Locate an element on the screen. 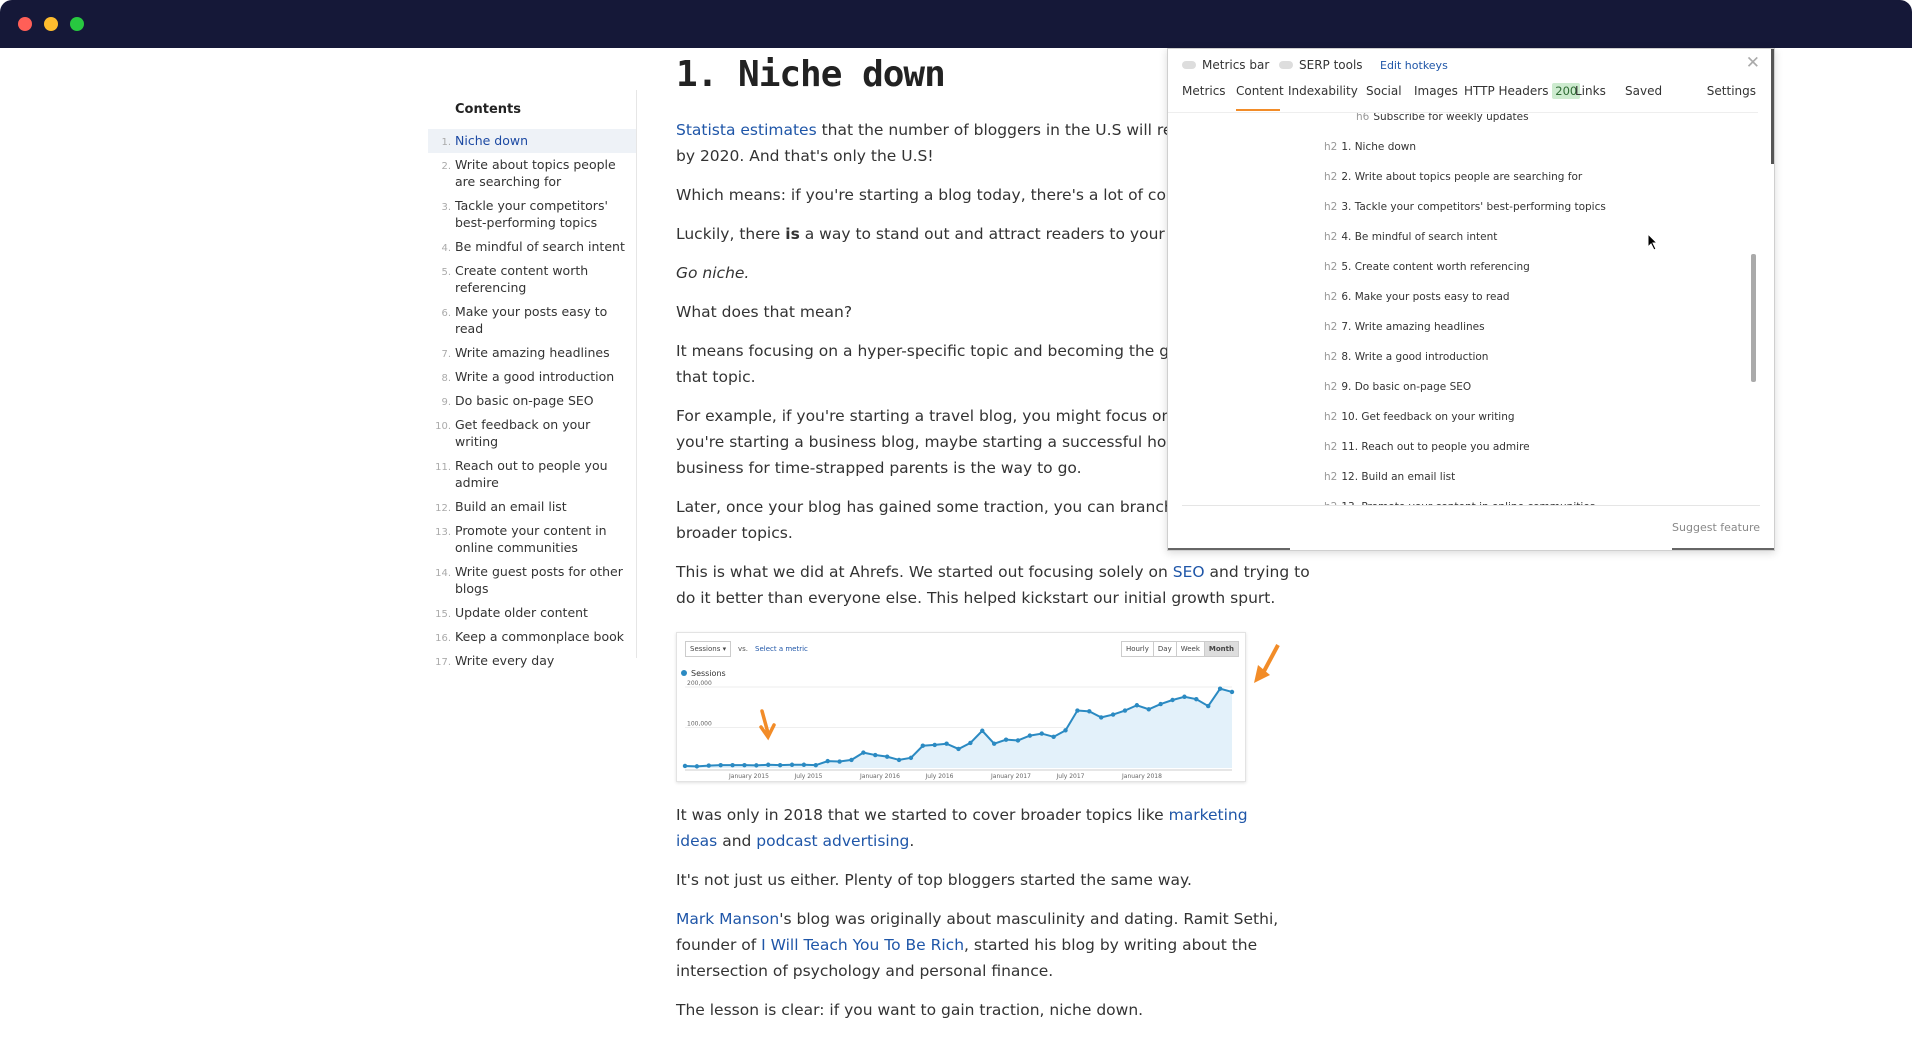 The width and height of the screenshot is (1912, 1057). heading-row: h2 11. Reach out to people you admire is located at coordinates (1427, 447).